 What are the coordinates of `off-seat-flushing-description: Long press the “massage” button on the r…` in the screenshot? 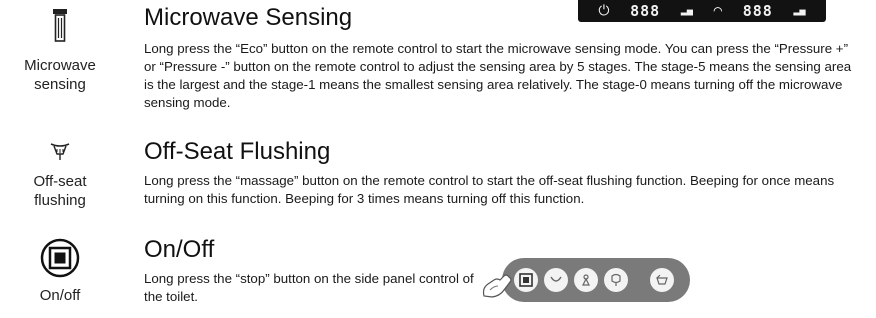 It's located at (489, 189).